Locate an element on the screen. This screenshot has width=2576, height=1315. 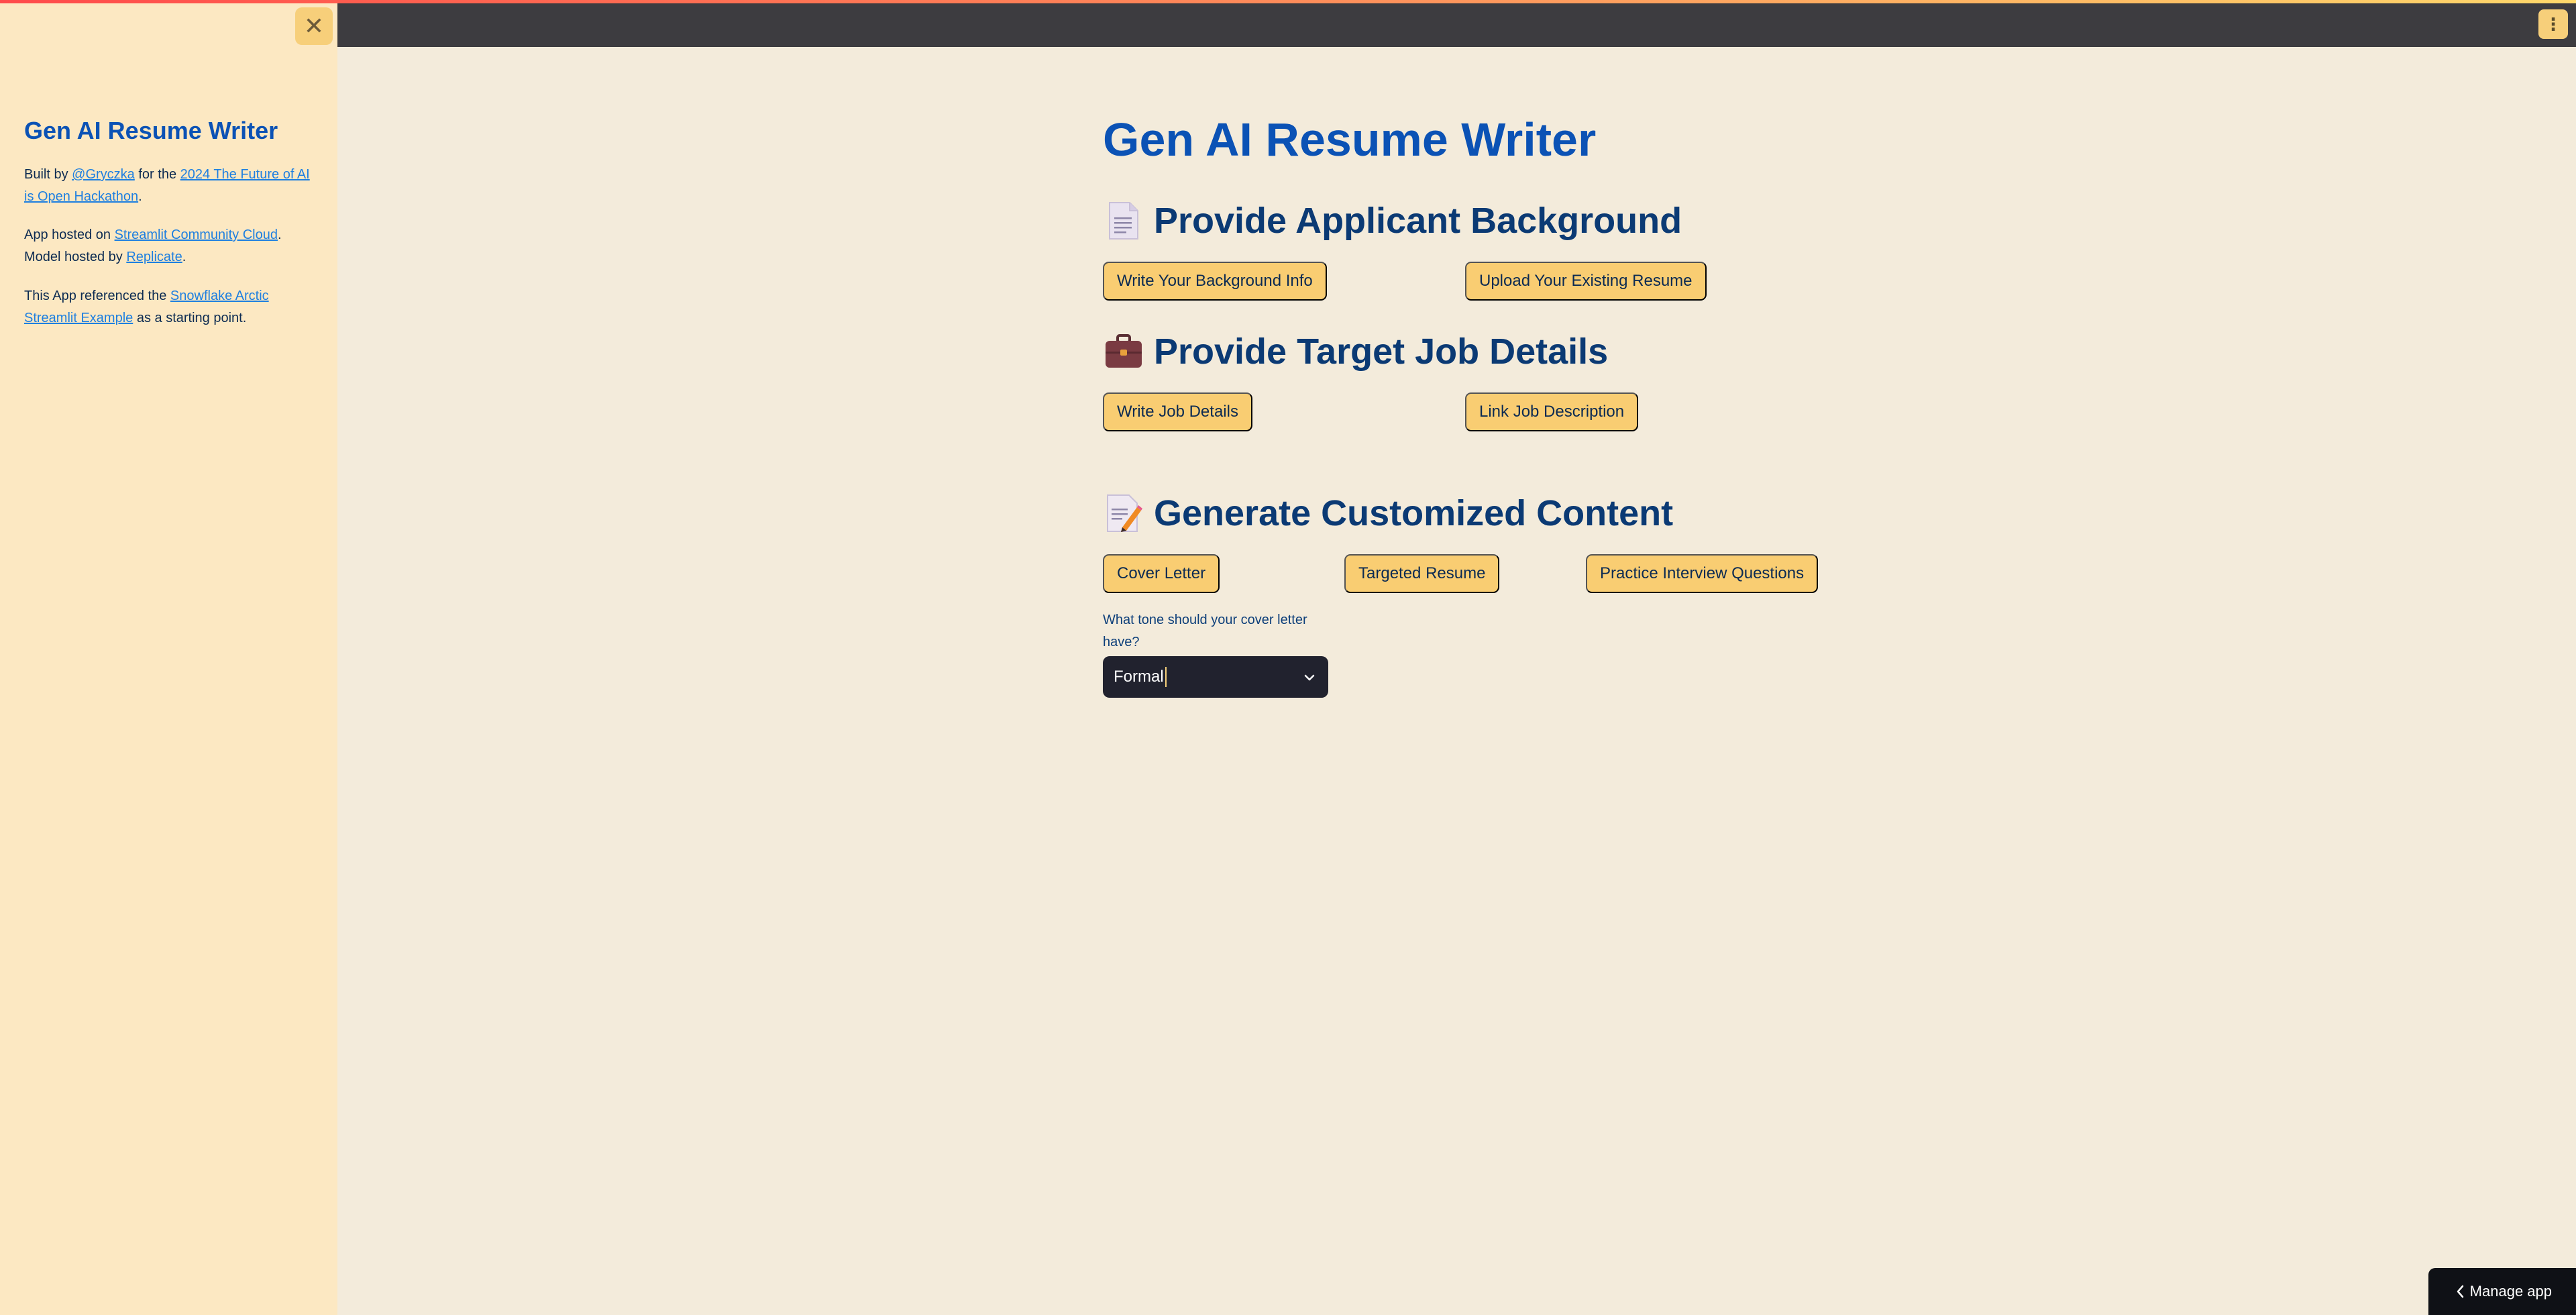
manage-app-label: Manage app is located at coordinates (2510, 1291).